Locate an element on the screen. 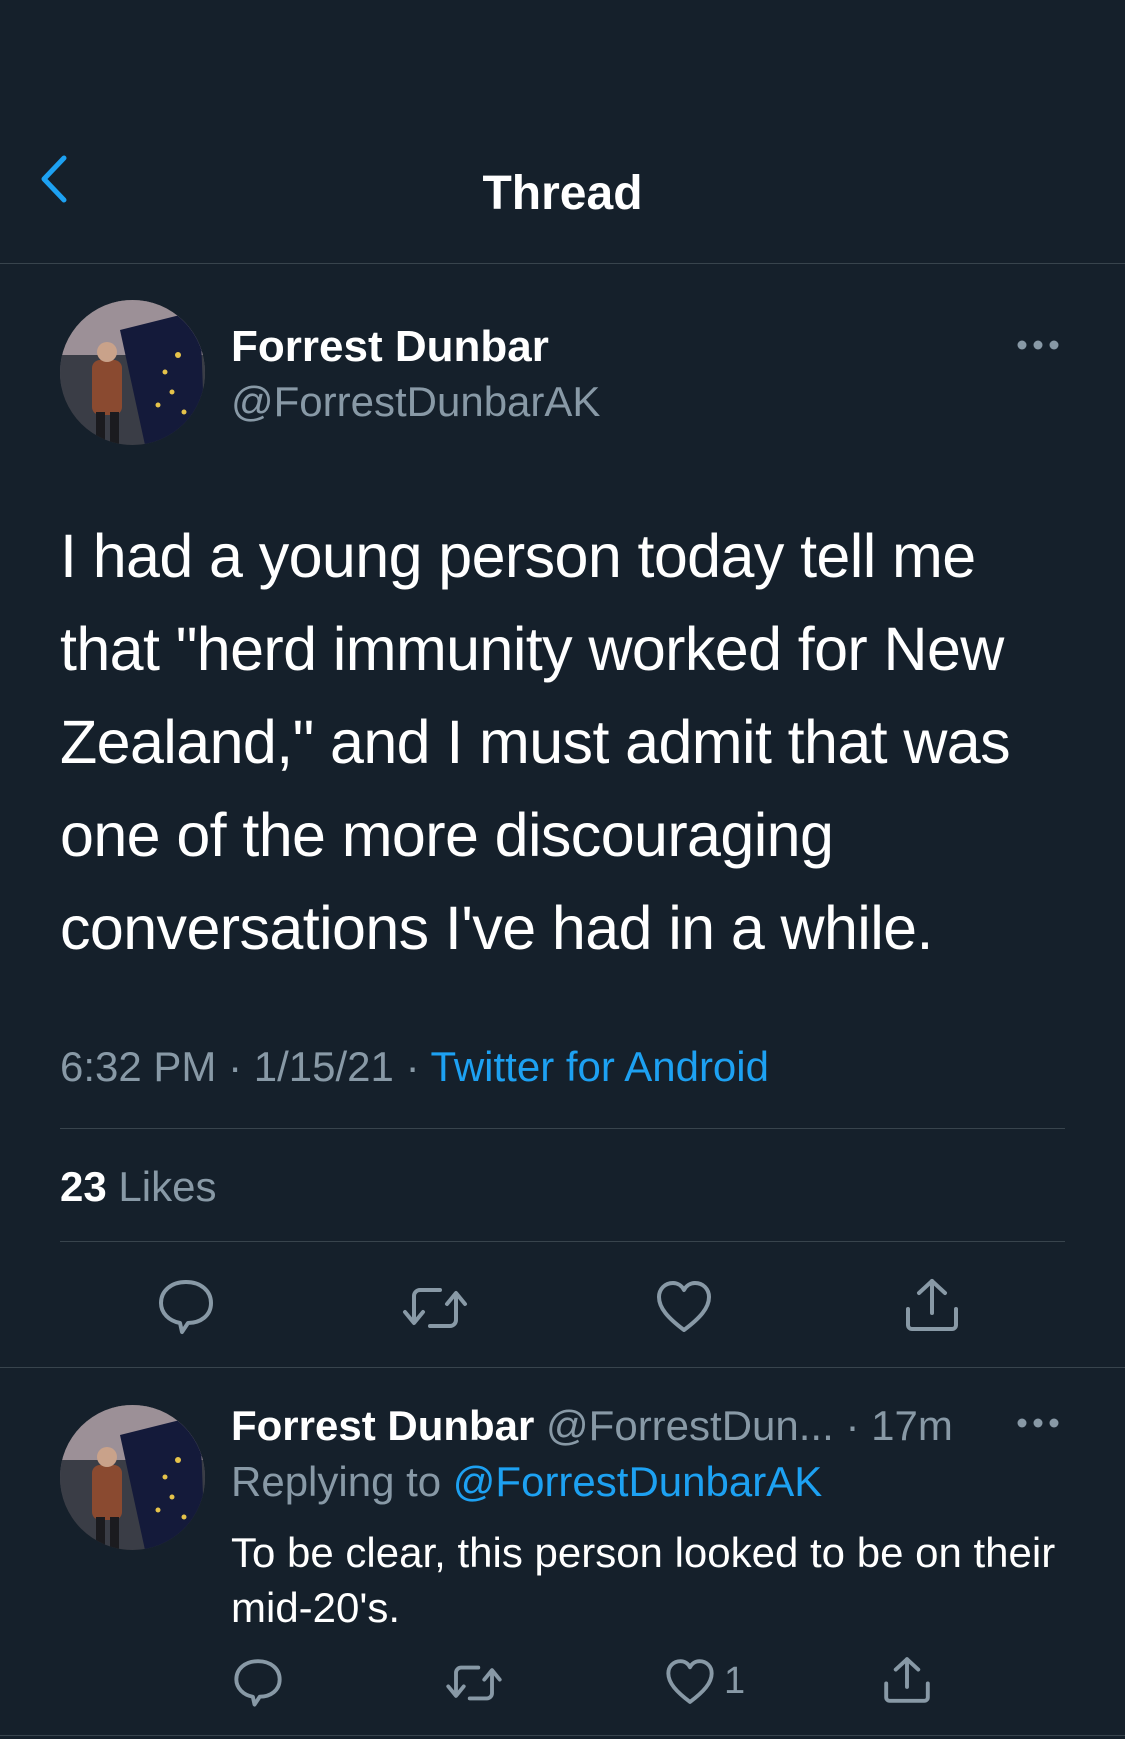  tweet-date: 1/15/21 is located at coordinates (323, 1066).